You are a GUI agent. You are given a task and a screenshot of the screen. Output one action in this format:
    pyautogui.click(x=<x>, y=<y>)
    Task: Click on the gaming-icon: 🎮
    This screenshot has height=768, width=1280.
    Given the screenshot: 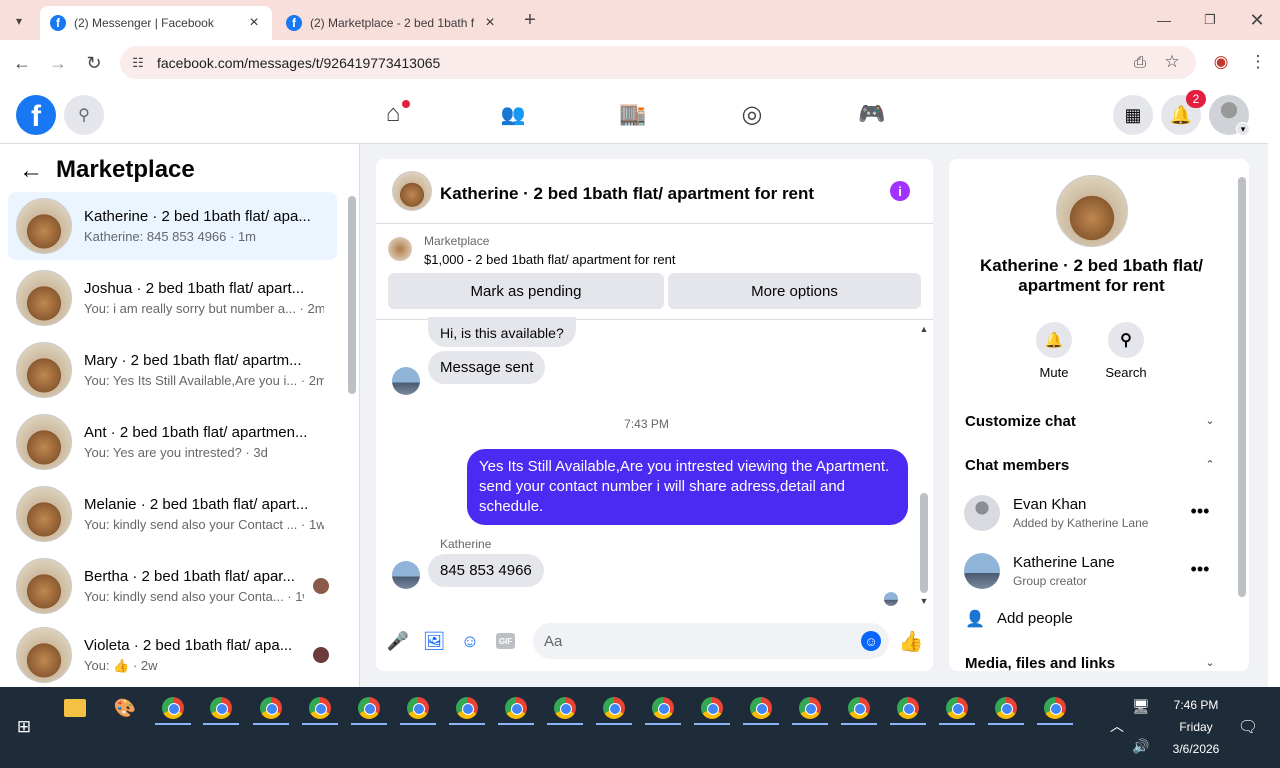 What is the action you would take?
    pyautogui.click(x=872, y=114)
    